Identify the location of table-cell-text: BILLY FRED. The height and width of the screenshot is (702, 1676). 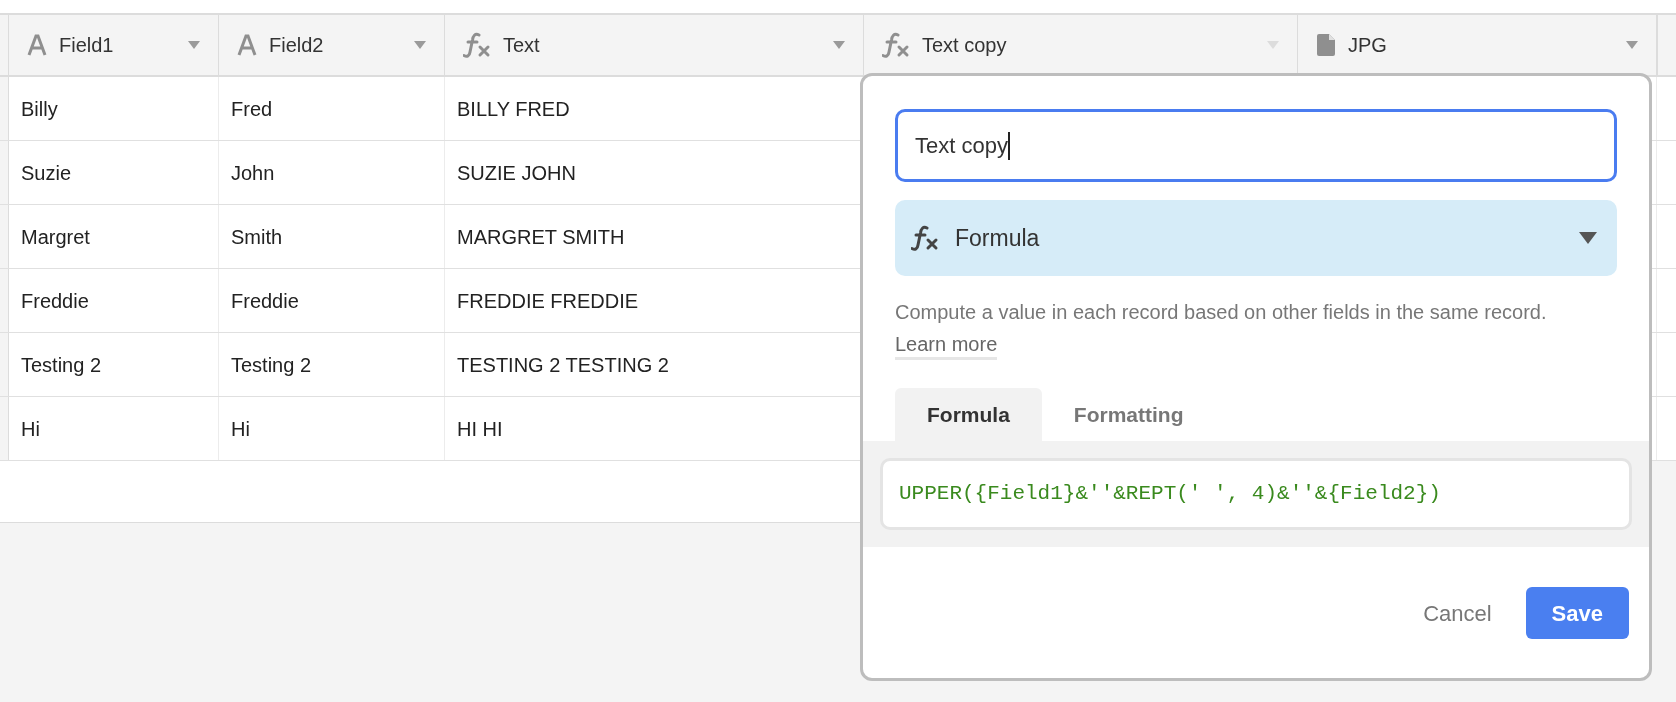
(513, 109).